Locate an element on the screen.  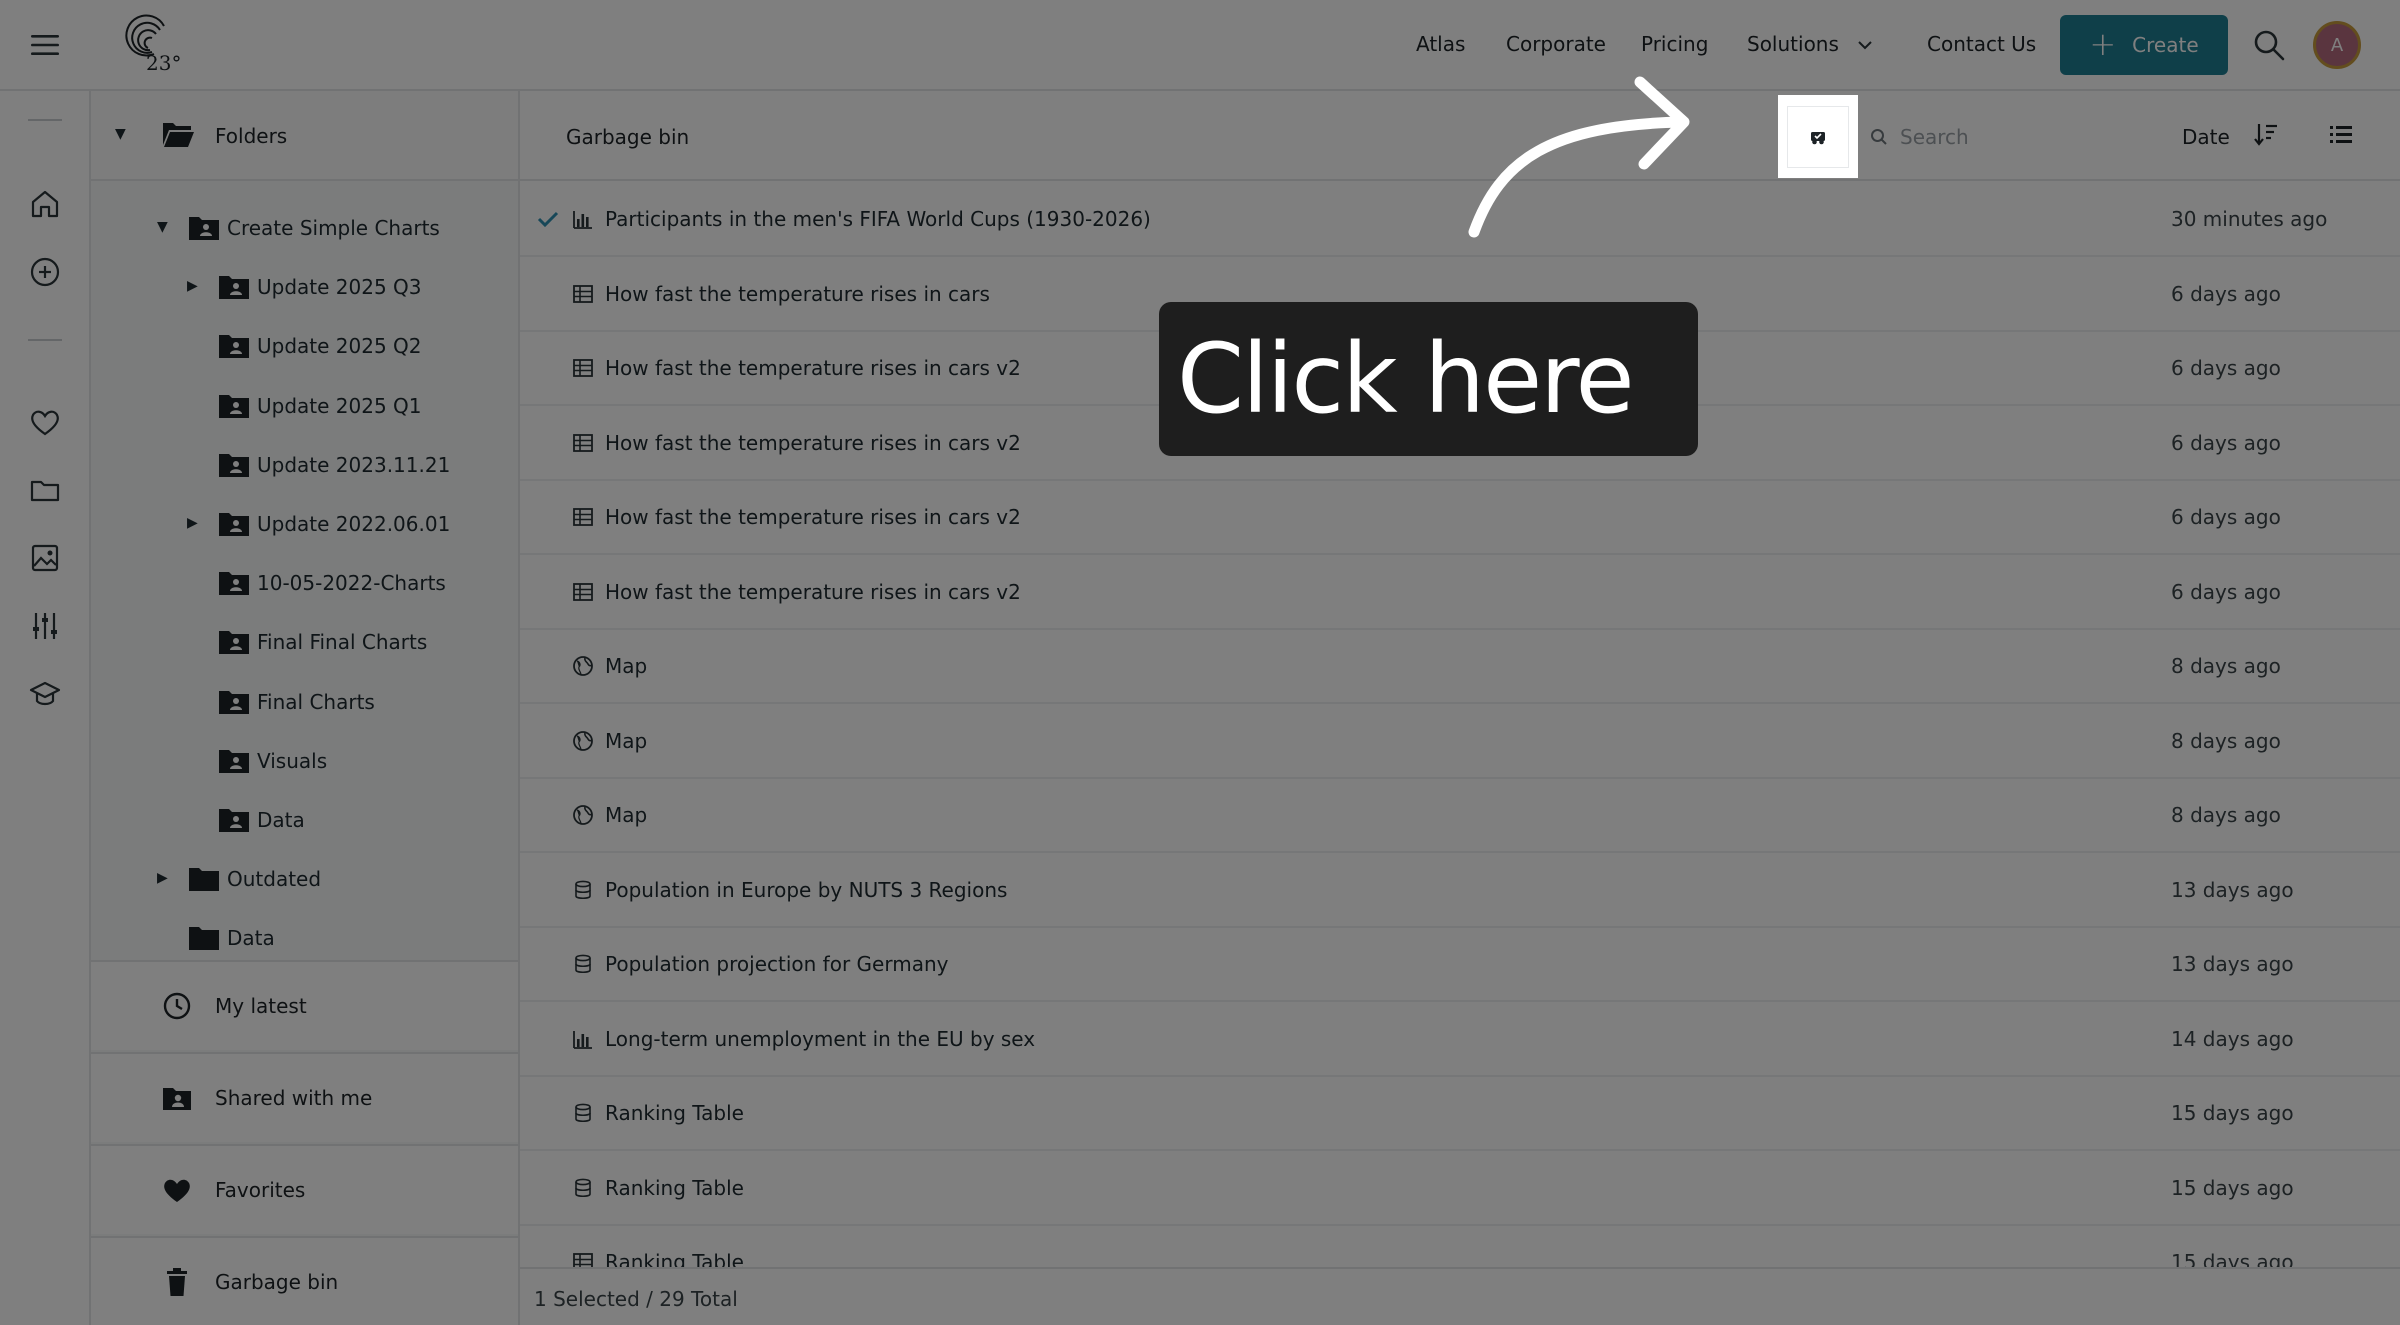
item-timestamp: 6 days ago is located at coordinates (2226, 517).